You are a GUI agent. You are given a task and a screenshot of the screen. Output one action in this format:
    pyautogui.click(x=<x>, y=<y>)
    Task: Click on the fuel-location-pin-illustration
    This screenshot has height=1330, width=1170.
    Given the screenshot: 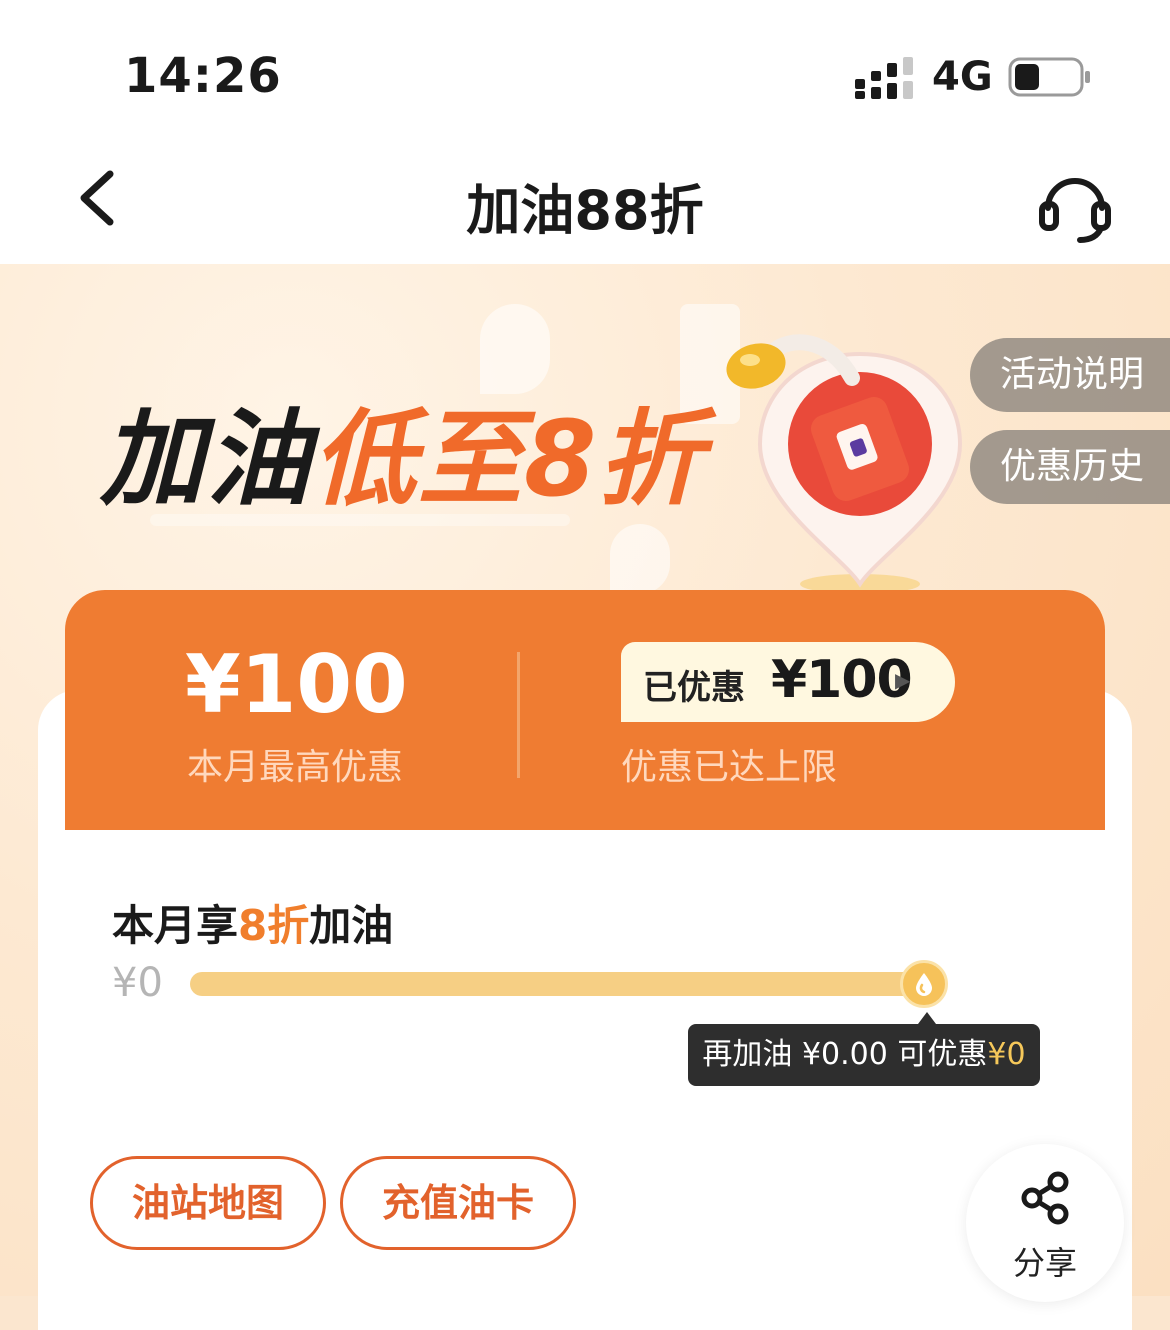 What is the action you would take?
    pyautogui.click(x=844, y=464)
    